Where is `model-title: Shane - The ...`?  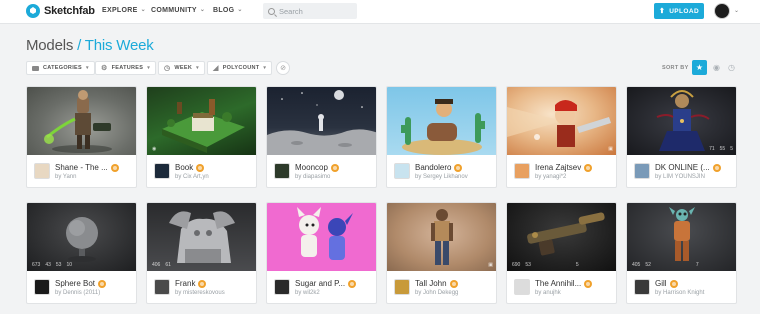 model-title: Shane - The ... is located at coordinates (87, 167).